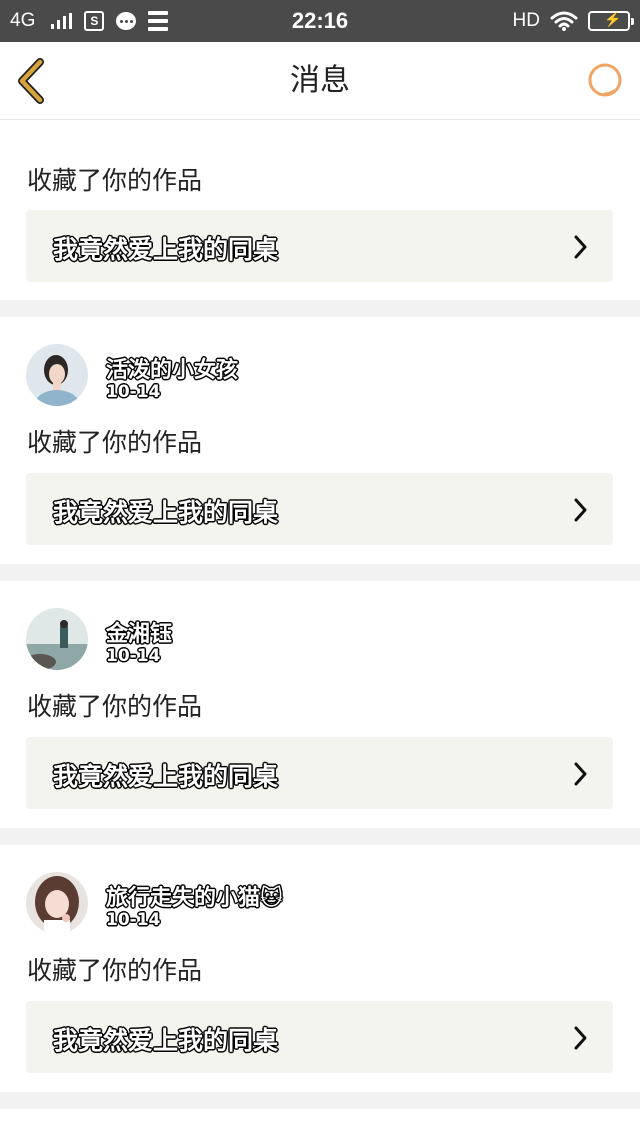 The width and height of the screenshot is (640, 1138). Describe the element at coordinates (320, 21) in the screenshot. I see `status-bar: 4G S 22:16 HD ⚡` at that location.